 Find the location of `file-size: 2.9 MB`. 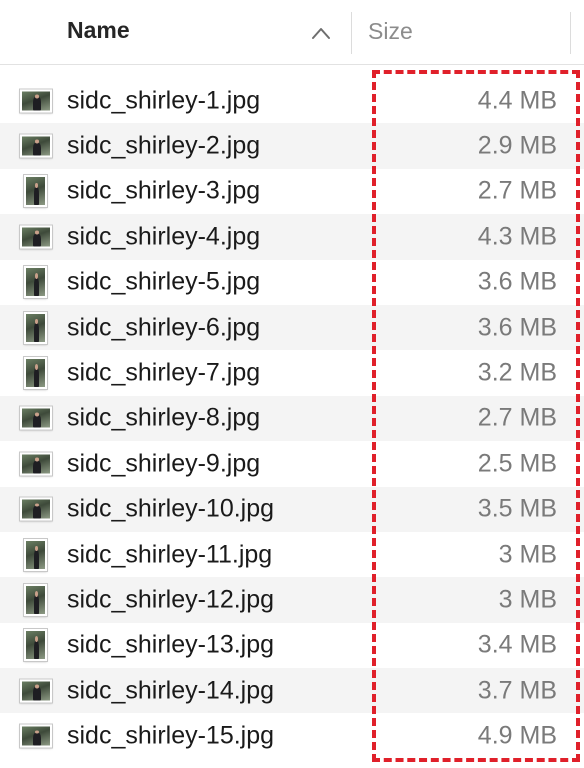

file-size: 2.9 MB is located at coordinates (517, 145).